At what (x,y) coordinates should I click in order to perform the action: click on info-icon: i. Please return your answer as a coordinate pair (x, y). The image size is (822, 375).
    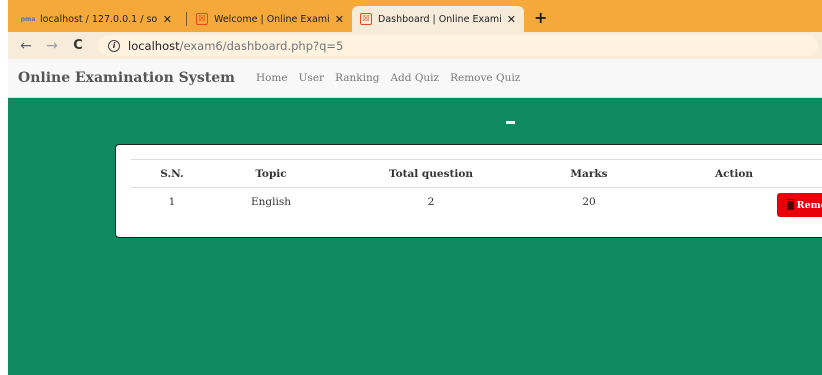
    Looking at the image, I should click on (114, 45).